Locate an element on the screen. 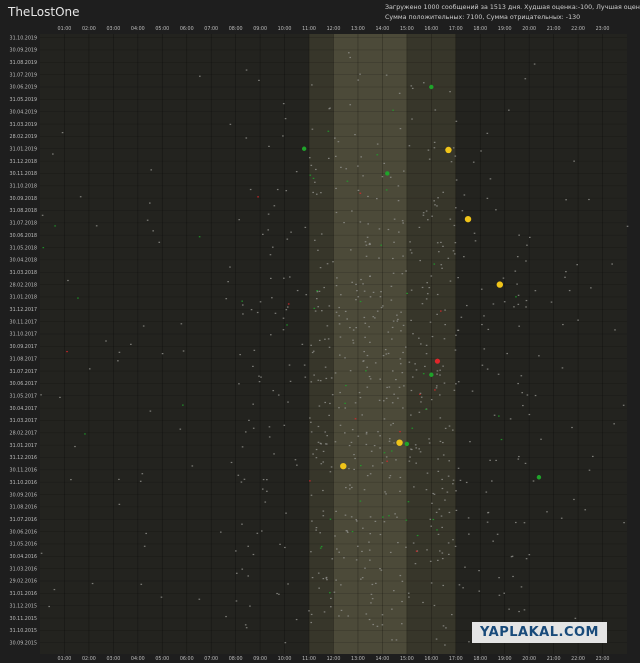 The width and height of the screenshot is (640, 663). y-tick-label: 30.04.2019 is located at coordinates (23, 112).